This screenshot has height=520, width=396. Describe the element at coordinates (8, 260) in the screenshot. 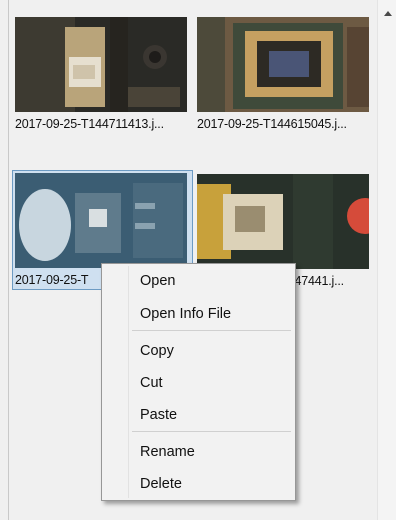

I see `pane-border` at that location.